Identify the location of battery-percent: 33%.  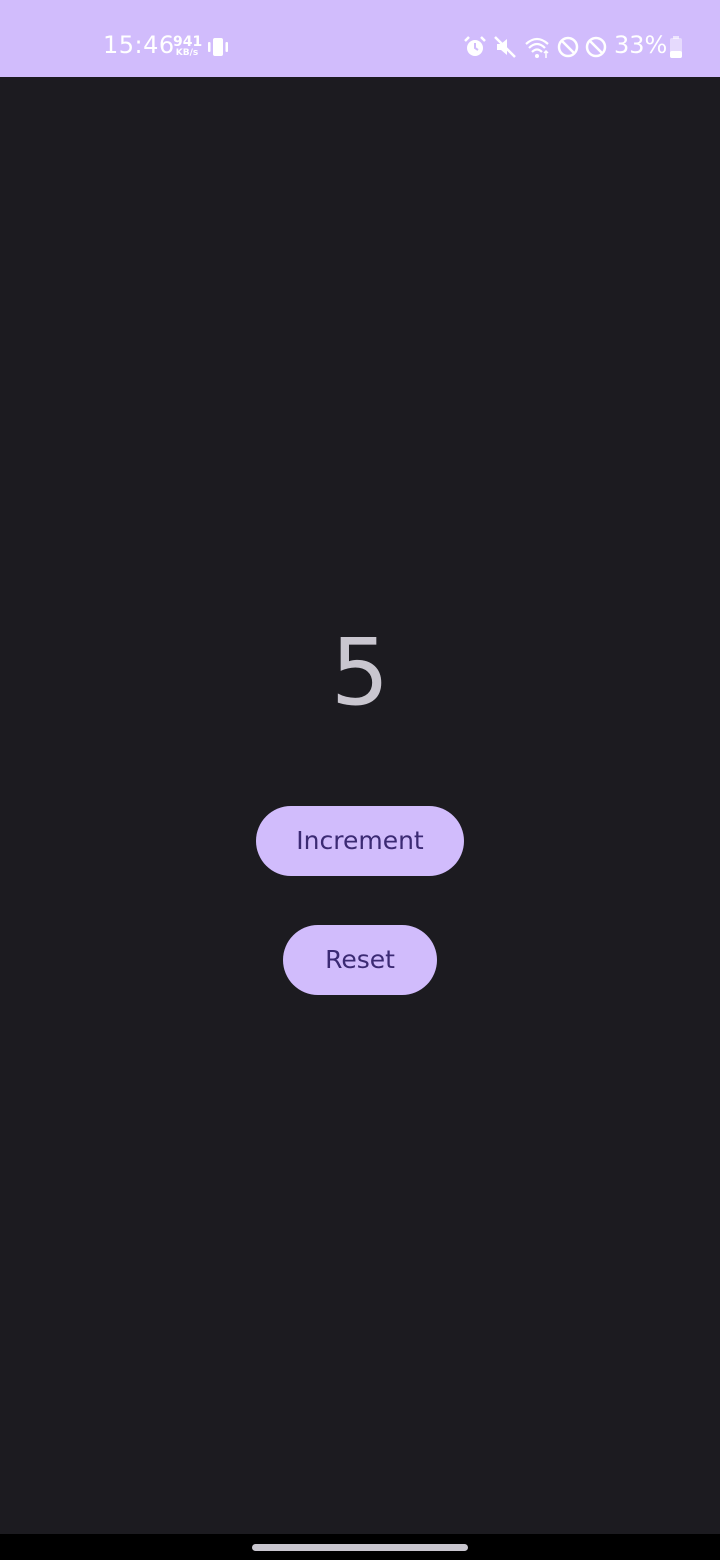
(641, 45).